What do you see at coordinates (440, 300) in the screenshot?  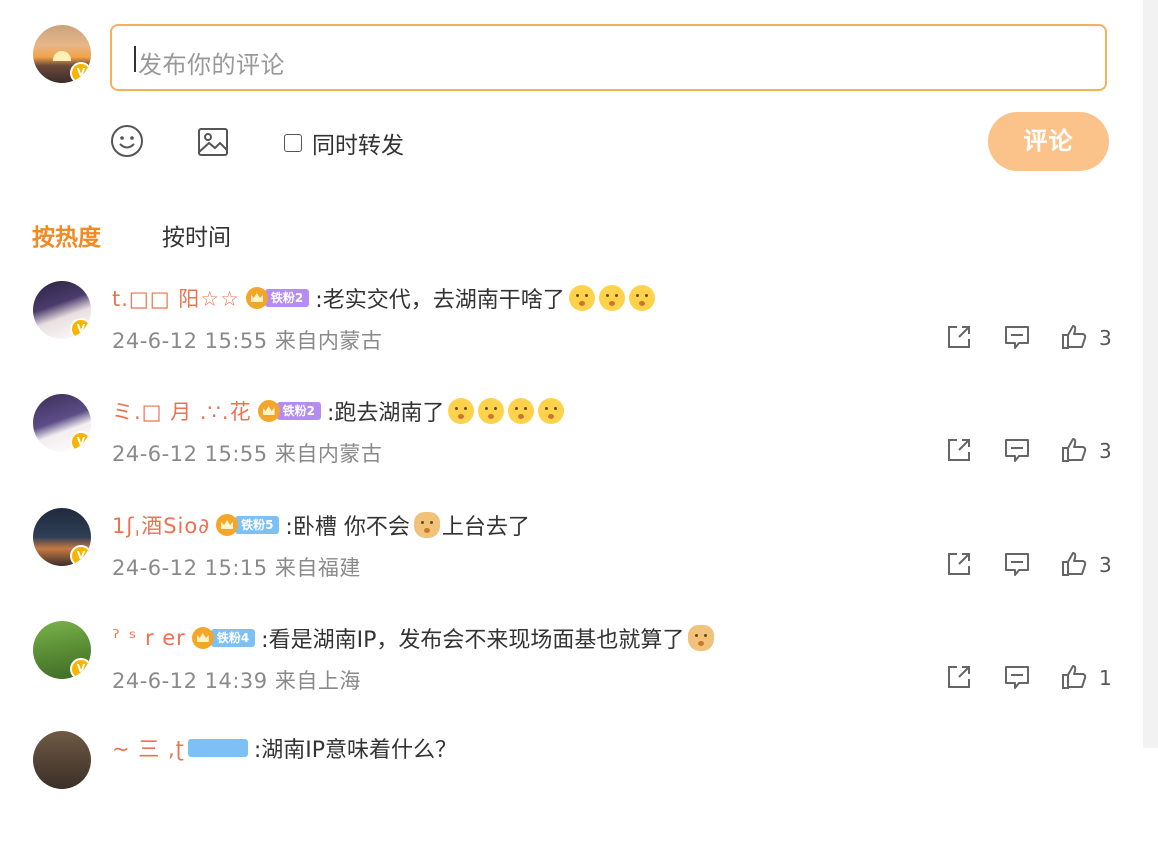 I see `comment-text: :老实交代，去湖南干啥了` at bounding box center [440, 300].